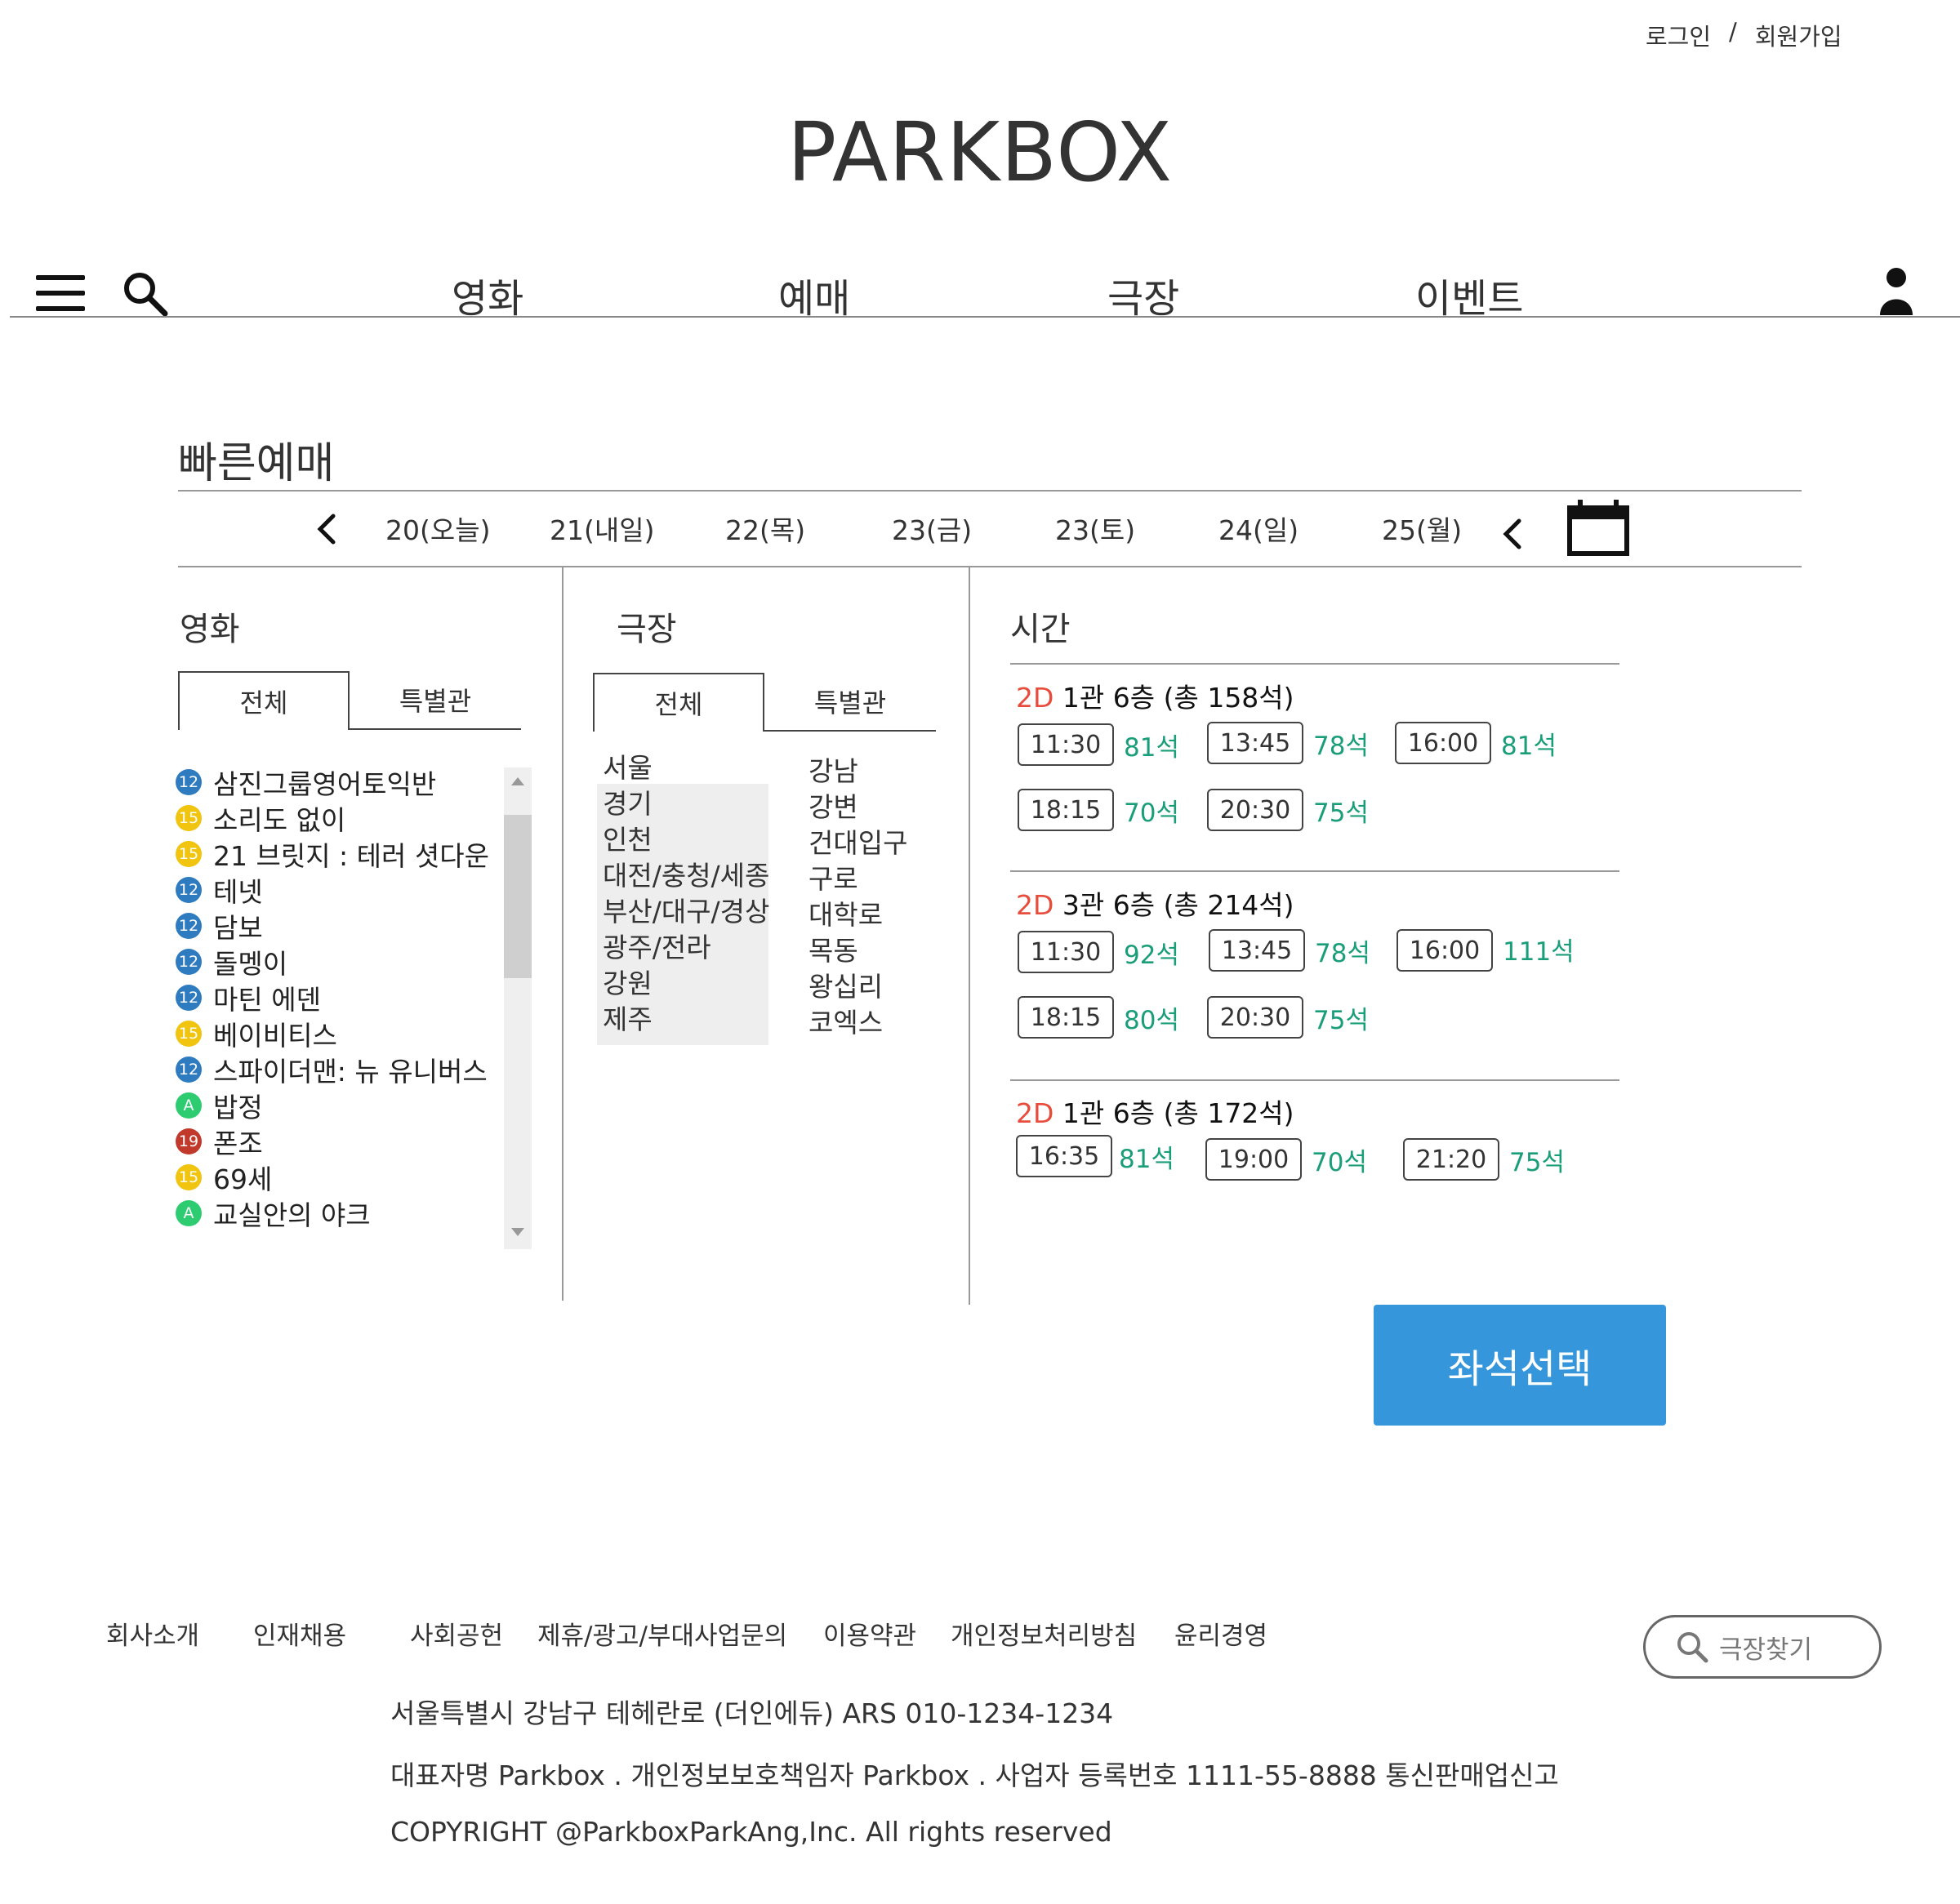 This screenshot has width=1960, height=1904. What do you see at coordinates (814, 295) in the screenshot?
I see `nav-booking: 예매` at bounding box center [814, 295].